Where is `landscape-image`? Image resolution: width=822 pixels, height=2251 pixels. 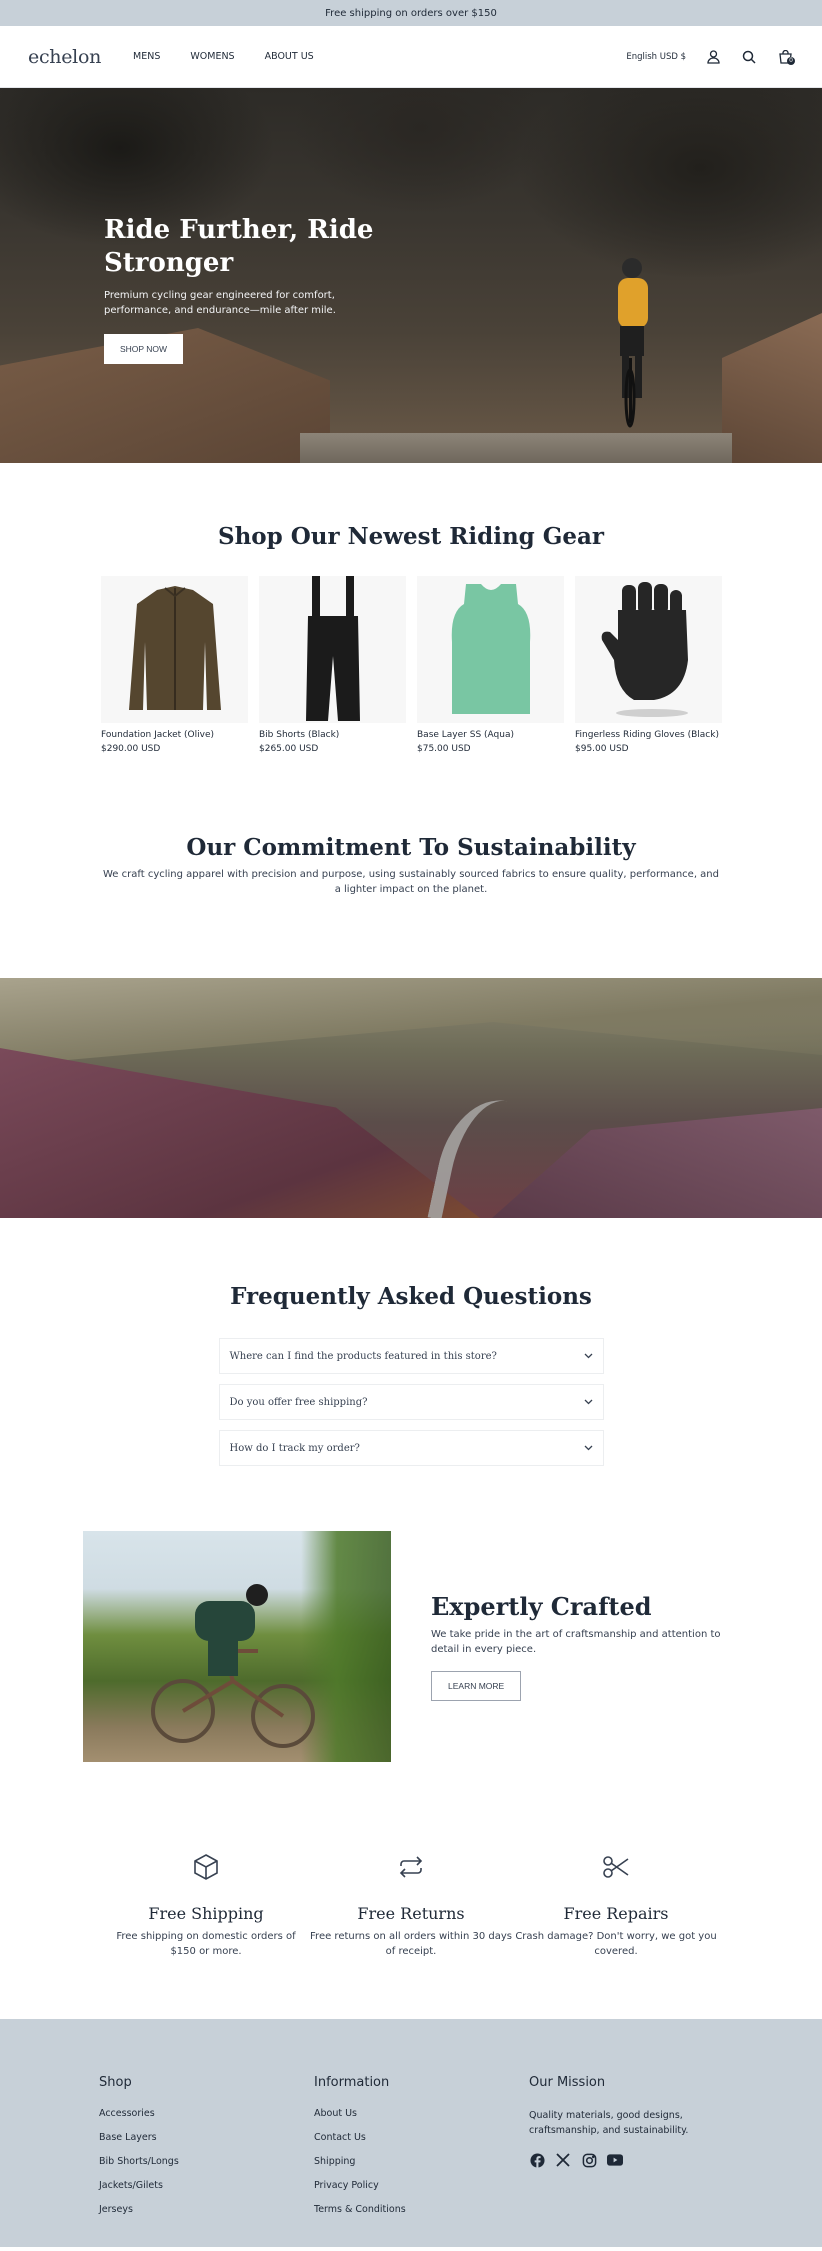 landscape-image is located at coordinates (411, 1098).